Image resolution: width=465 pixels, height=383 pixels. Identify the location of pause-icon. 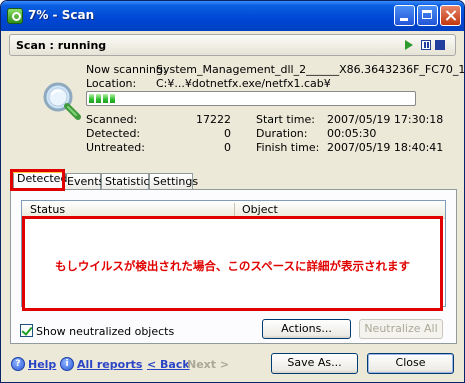
(426, 45).